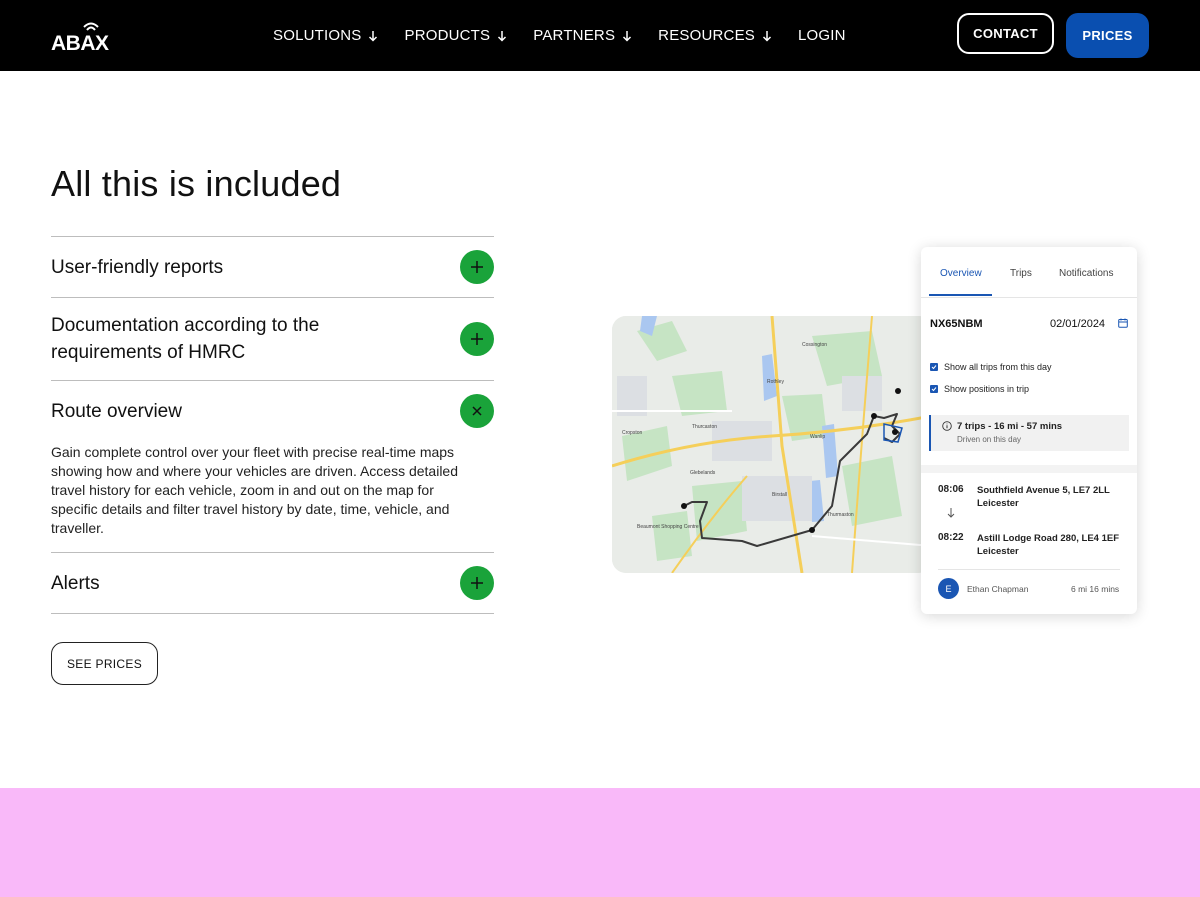 This screenshot has width=1200, height=897. I want to click on collapse-button, so click(477, 411).